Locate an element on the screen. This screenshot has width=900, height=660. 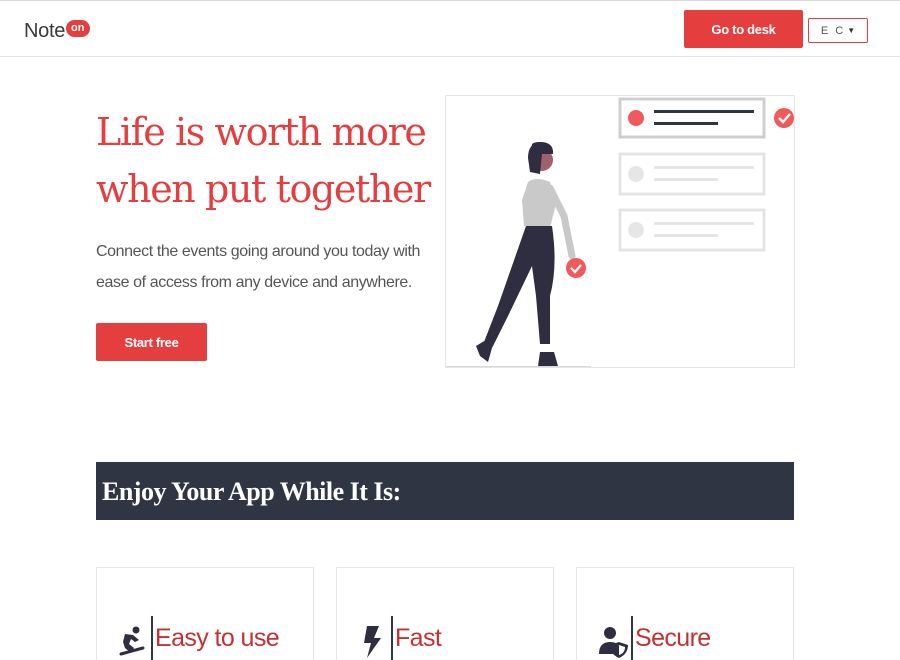
caret-down-icon: ▼ is located at coordinates (851, 30).